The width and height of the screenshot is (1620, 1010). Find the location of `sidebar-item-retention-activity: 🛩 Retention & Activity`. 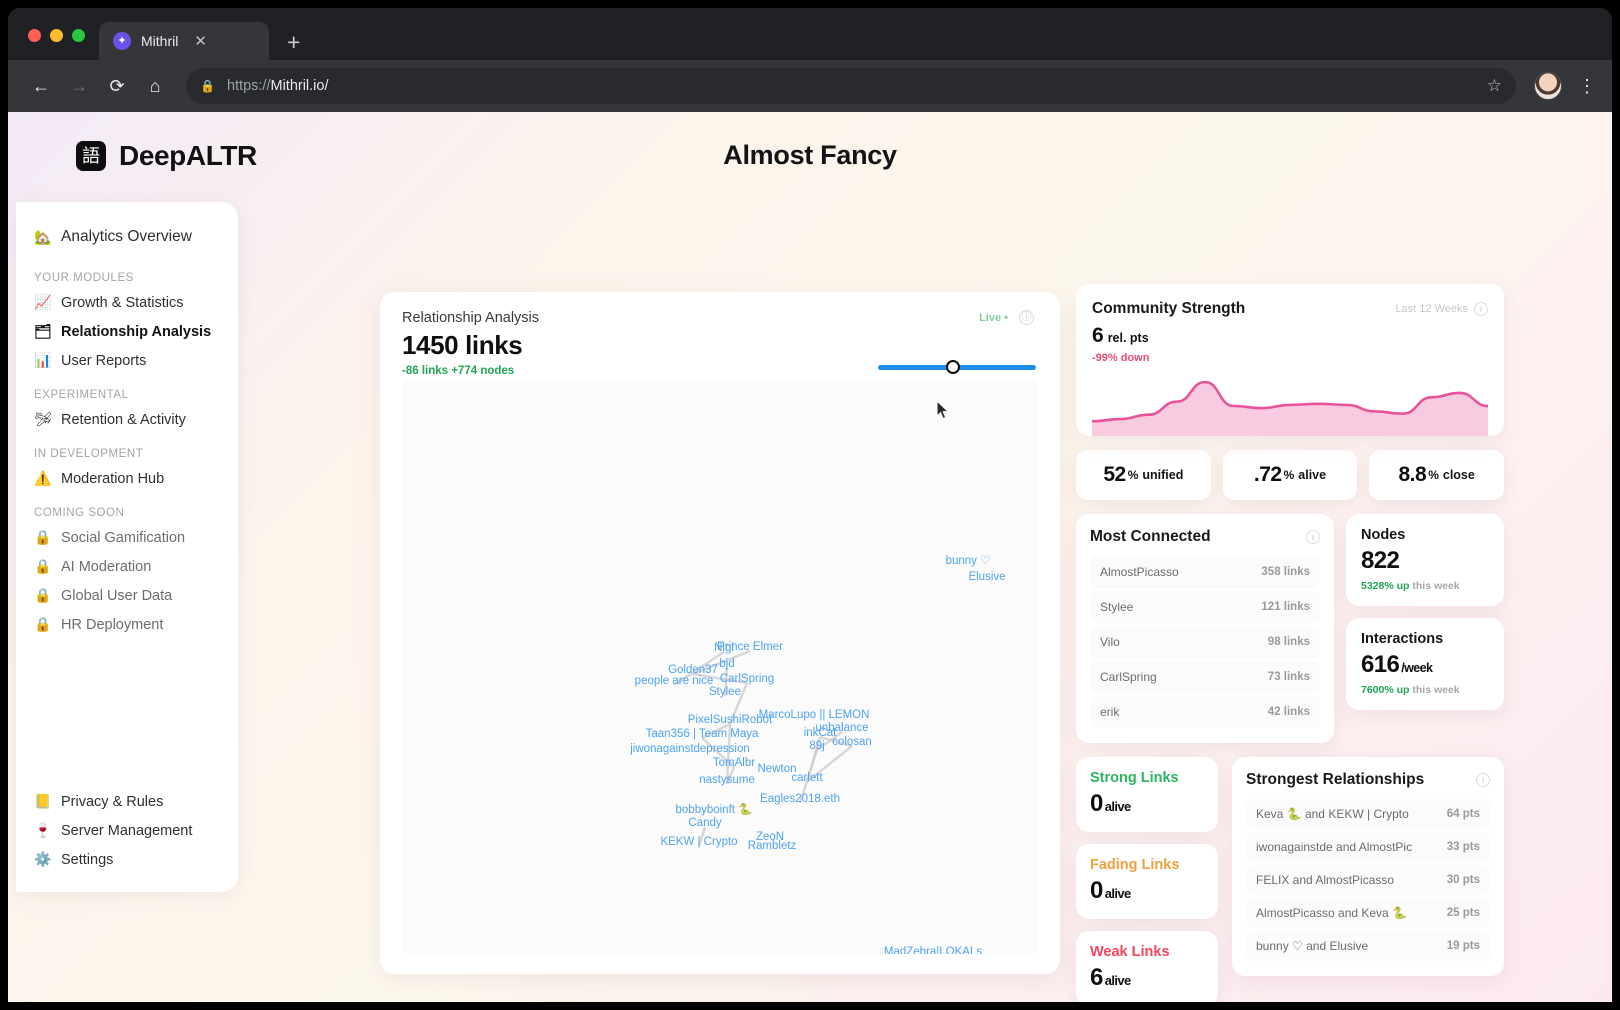

sidebar-item-retention-activity: 🛩 Retention & Activity is located at coordinates (127, 419).